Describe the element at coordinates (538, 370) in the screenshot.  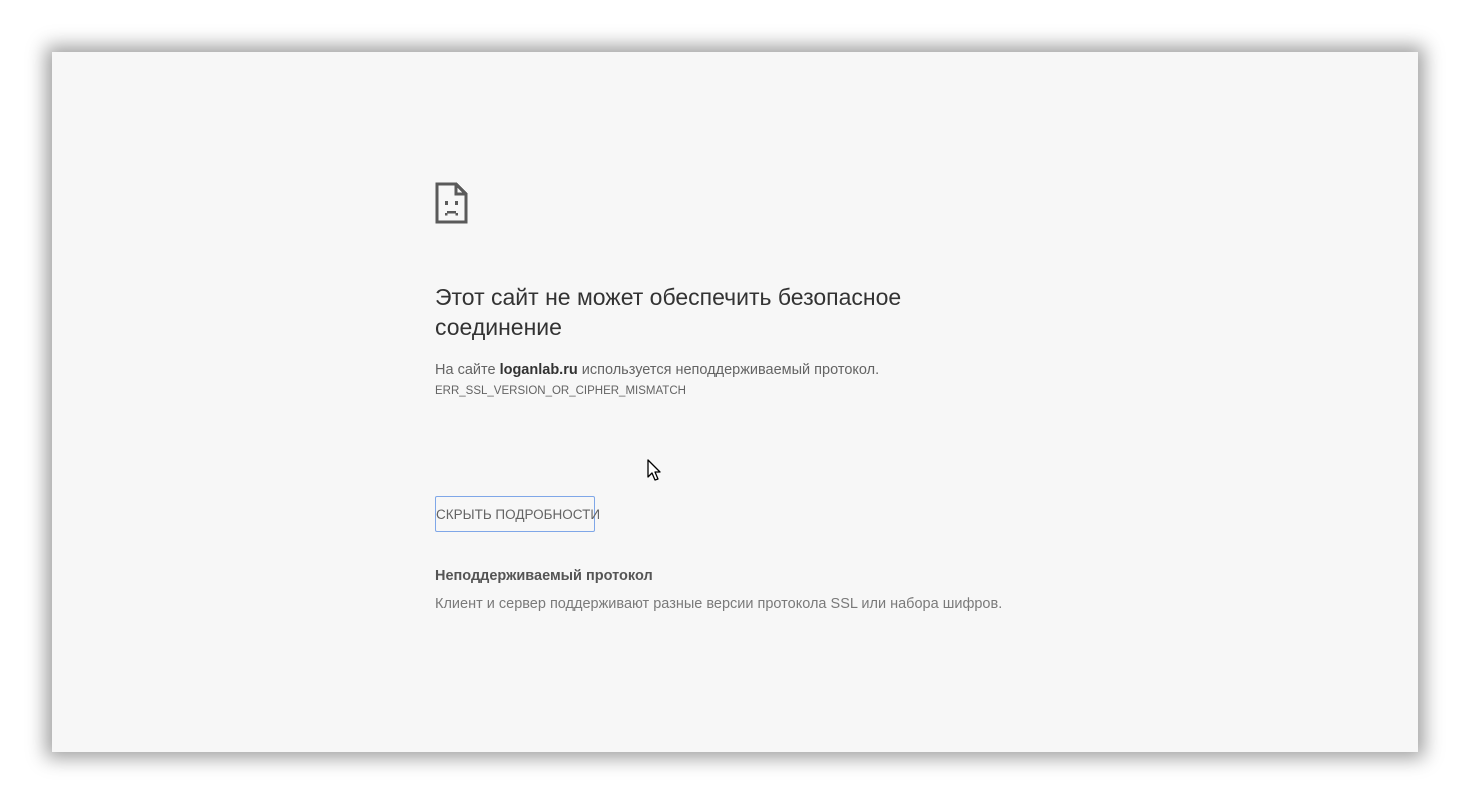
I see `site-name: loganlab.ru` at that location.